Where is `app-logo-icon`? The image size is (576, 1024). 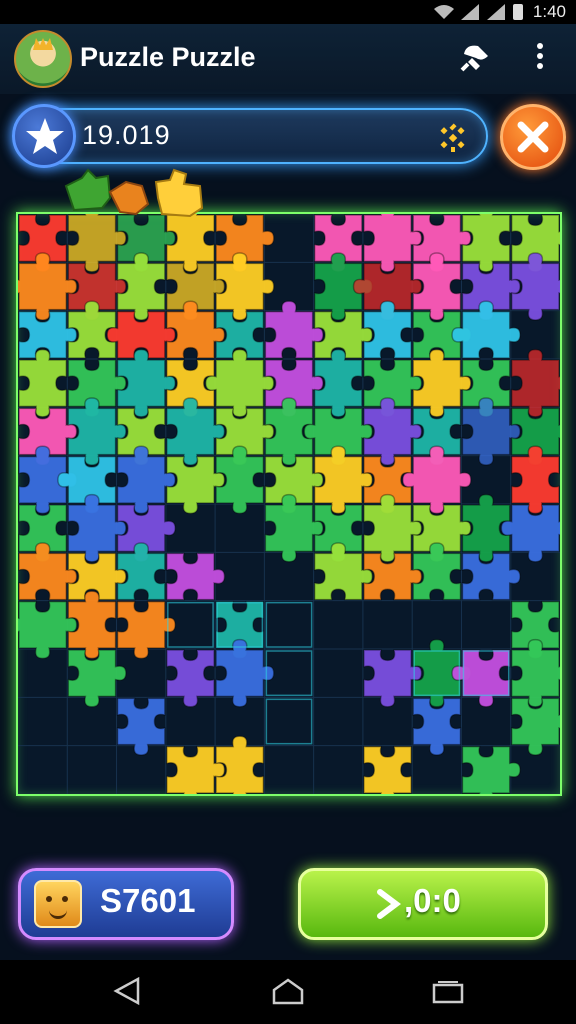 app-logo-icon is located at coordinates (43, 59).